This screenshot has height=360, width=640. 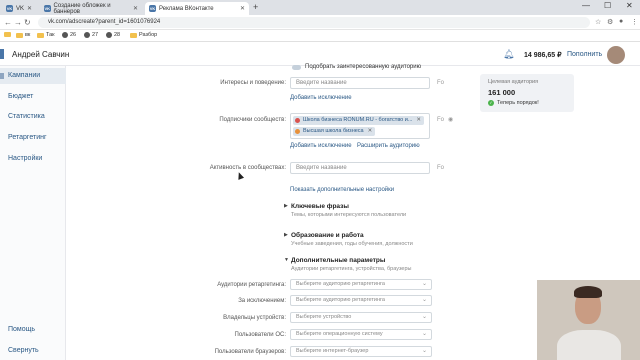 What do you see at coordinates (253, 83) in the screenshot?
I see `interests-label: Интересы и поведение:` at bounding box center [253, 83].